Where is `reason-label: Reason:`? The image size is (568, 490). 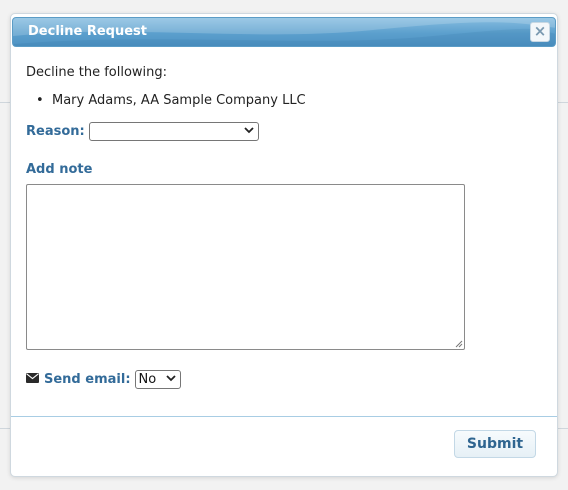
reason-label: Reason: is located at coordinates (55, 131).